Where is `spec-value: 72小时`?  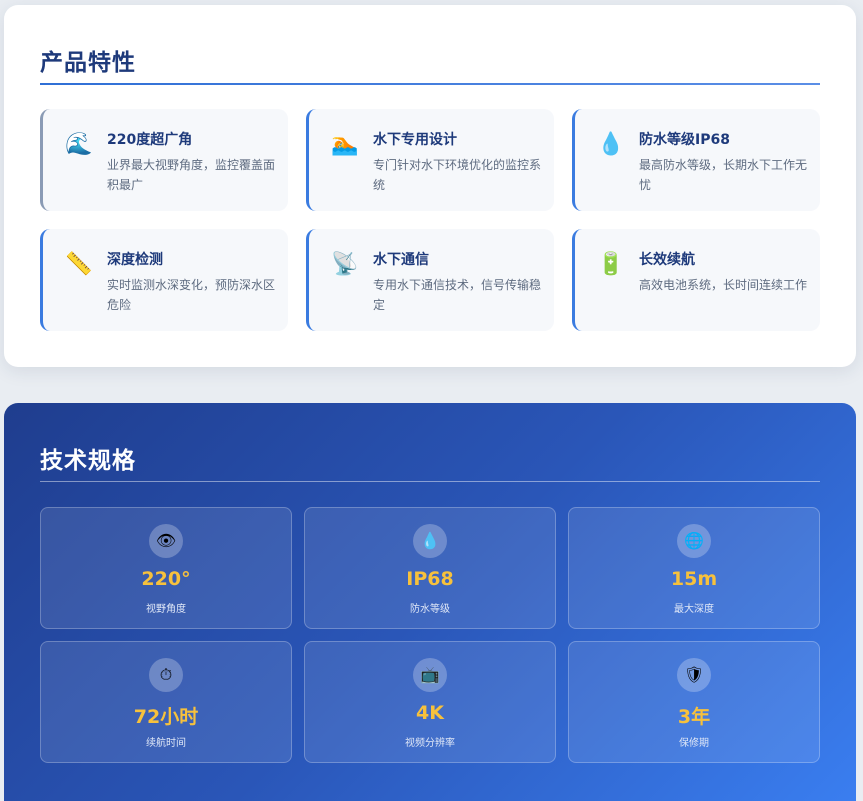 spec-value: 72小时 is located at coordinates (166, 717).